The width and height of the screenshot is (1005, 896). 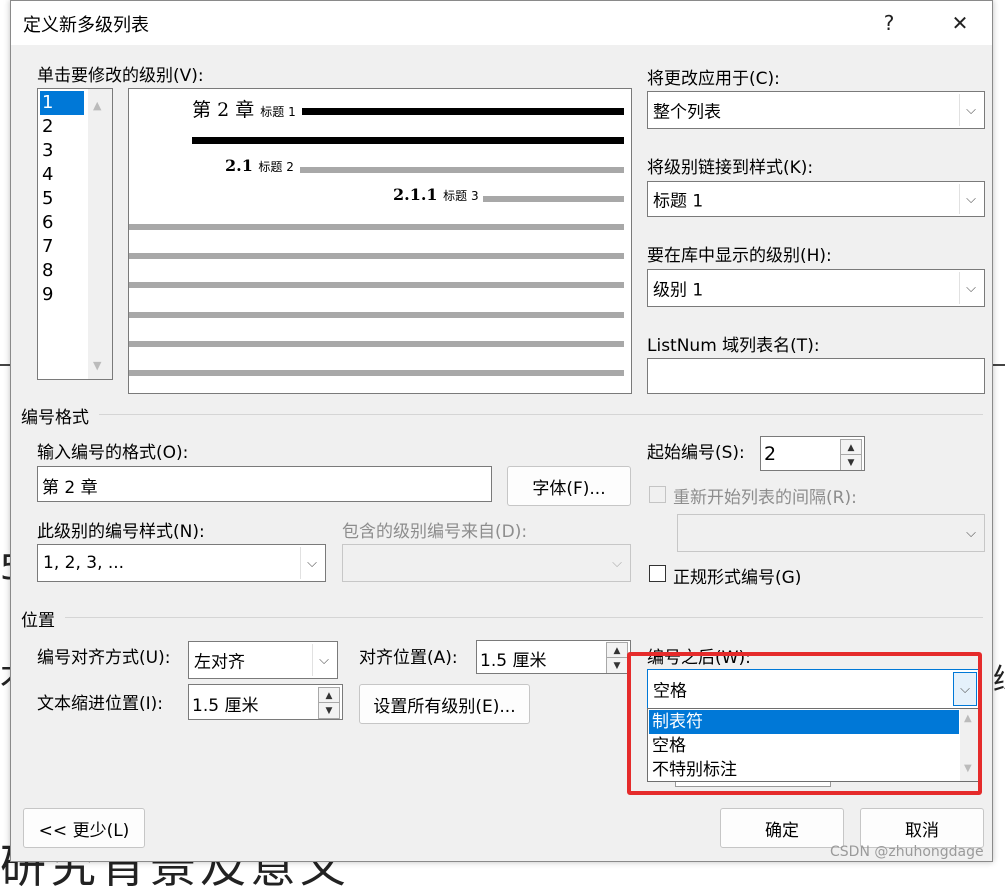 I want to click on restart-checkbox, so click(x=657, y=494).